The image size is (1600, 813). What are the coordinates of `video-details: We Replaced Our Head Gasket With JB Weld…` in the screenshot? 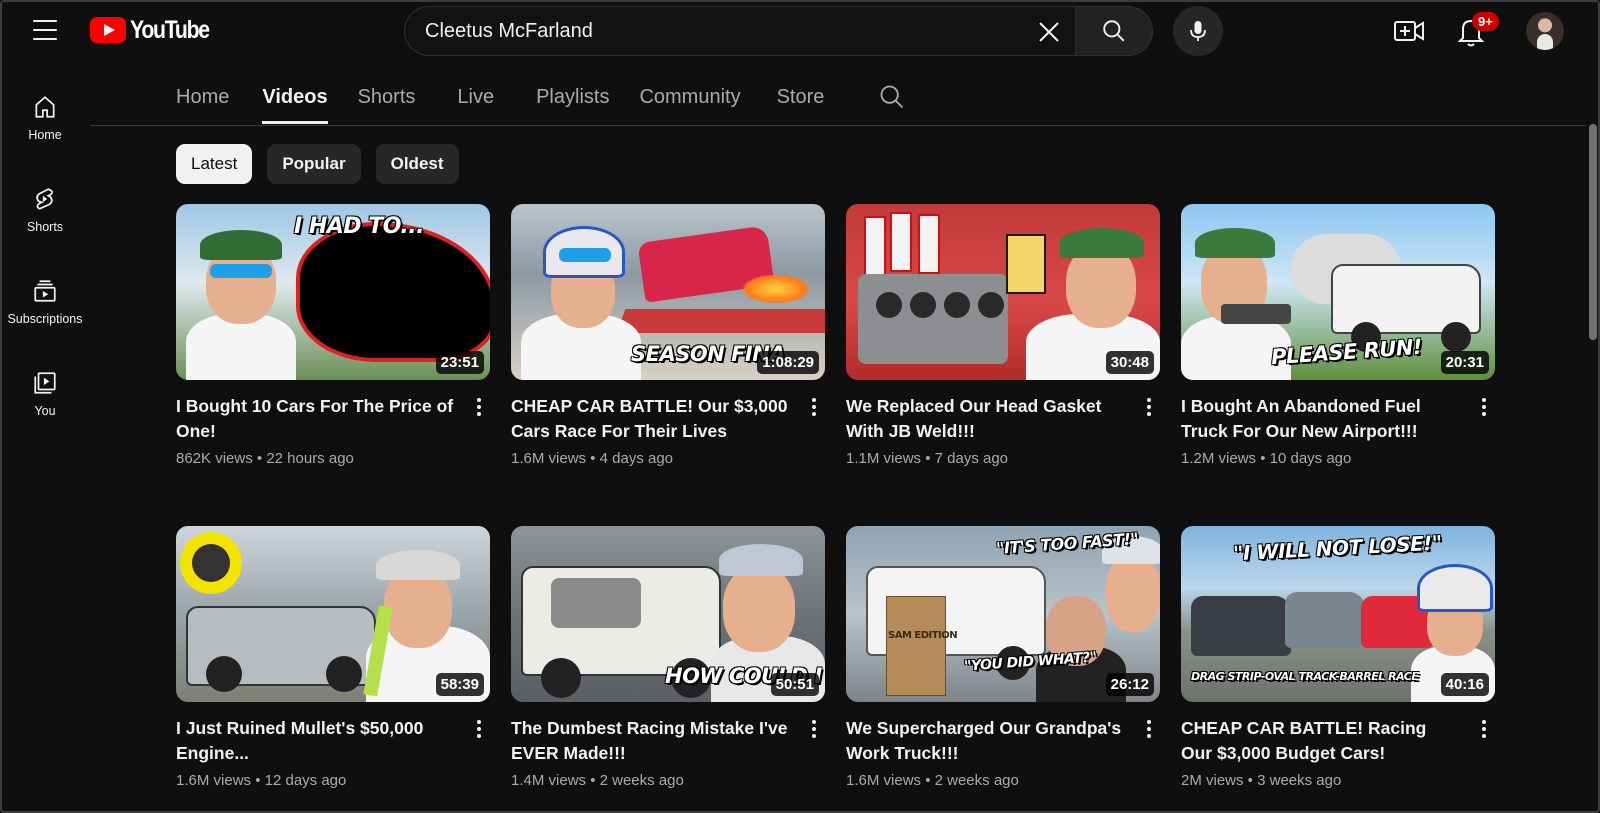 It's located at (1003, 430).